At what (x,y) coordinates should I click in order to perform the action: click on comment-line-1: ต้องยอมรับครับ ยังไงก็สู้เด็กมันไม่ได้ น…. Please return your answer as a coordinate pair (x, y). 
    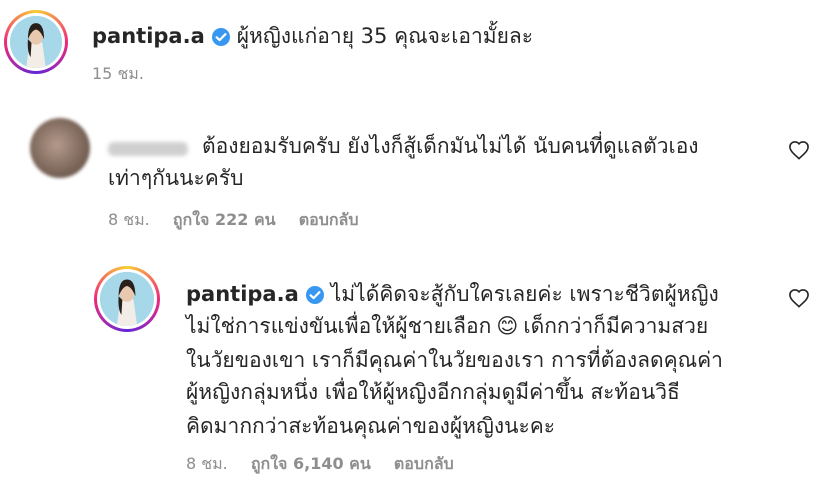
    Looking at the image, I should click on (403, 146).